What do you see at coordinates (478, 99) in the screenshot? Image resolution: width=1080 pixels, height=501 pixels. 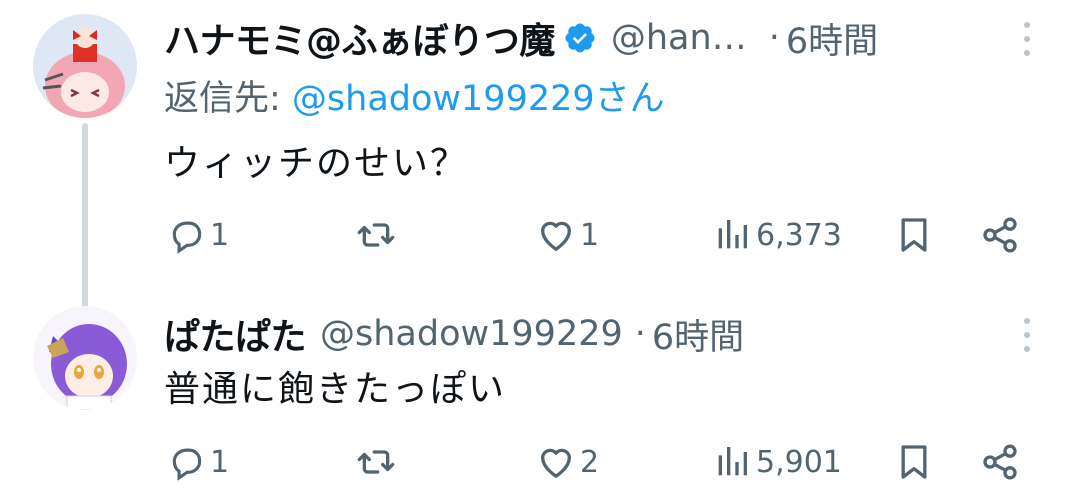 I see `reply-mention-link: @shadow199229さん` at bounding box center [478, 99].